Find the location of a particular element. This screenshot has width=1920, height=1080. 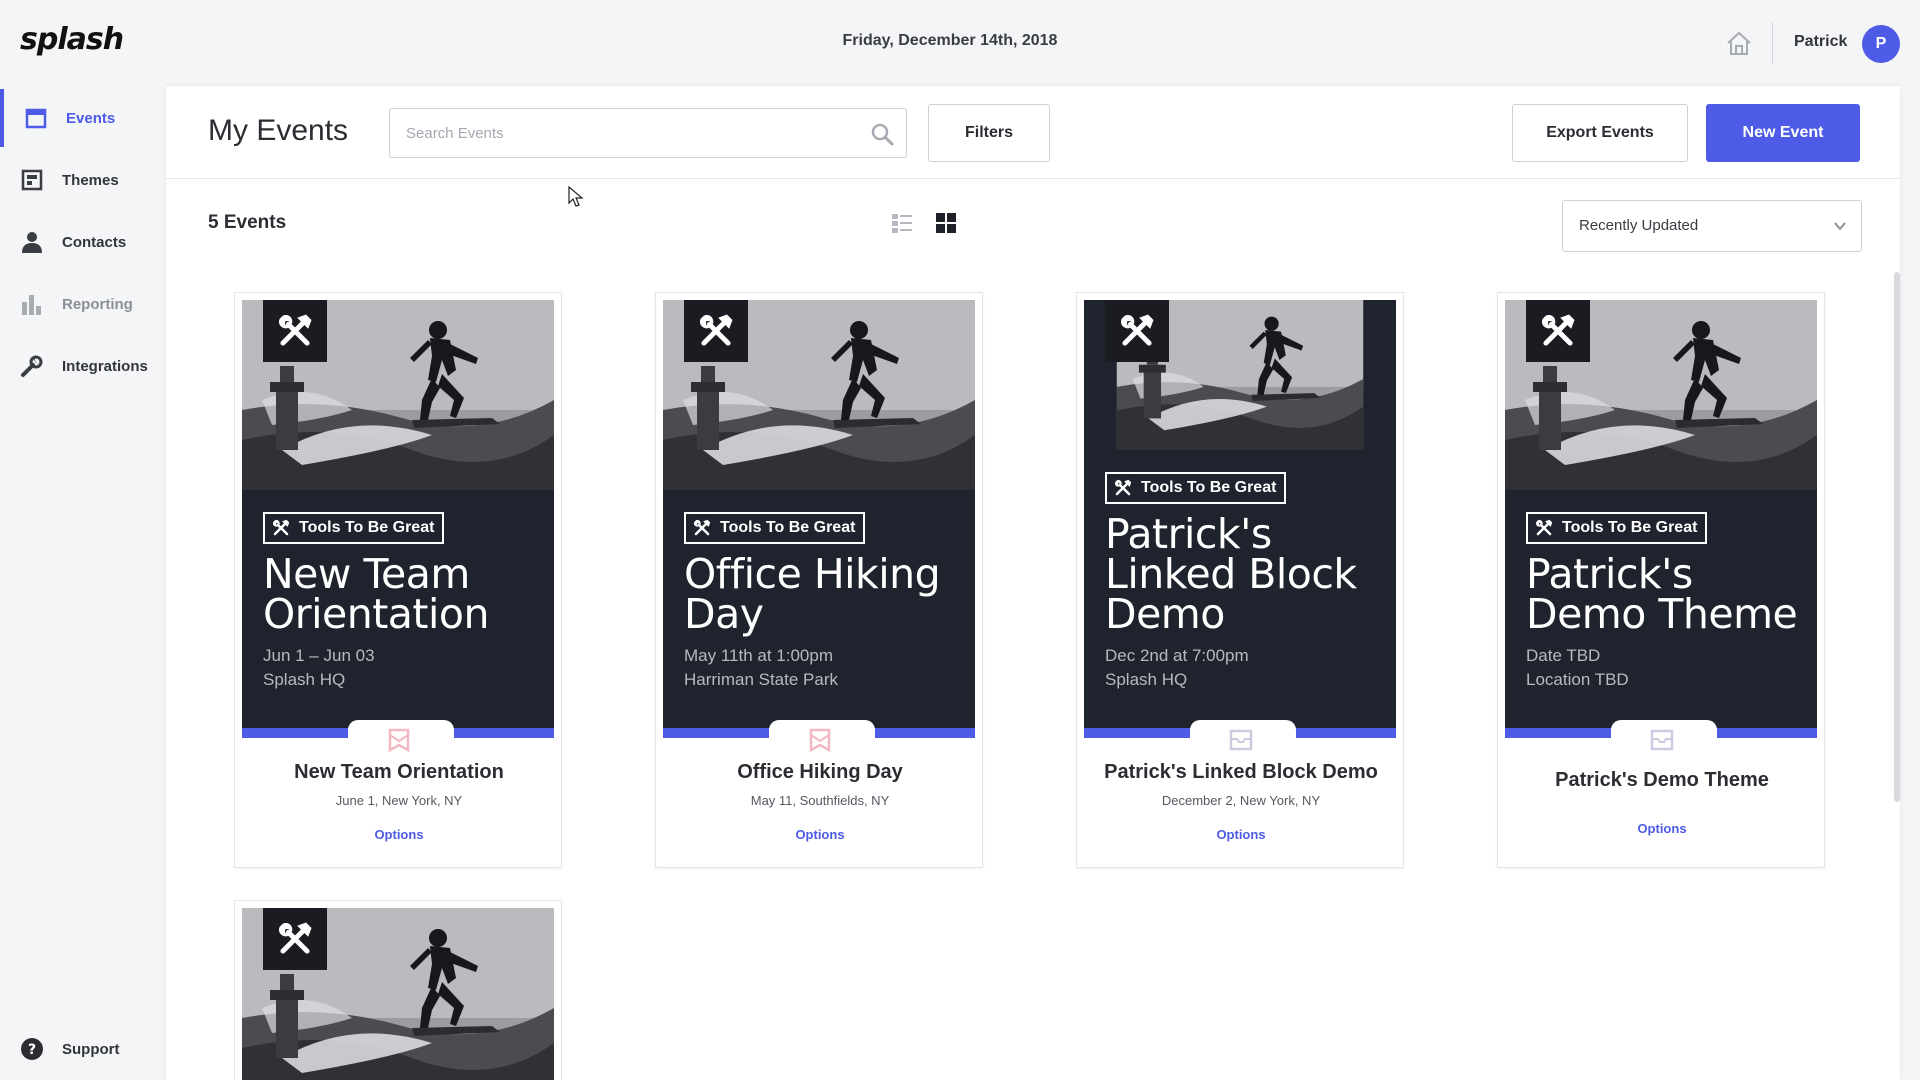

mouse-cursor-icon is located at coordinates (576, 196).